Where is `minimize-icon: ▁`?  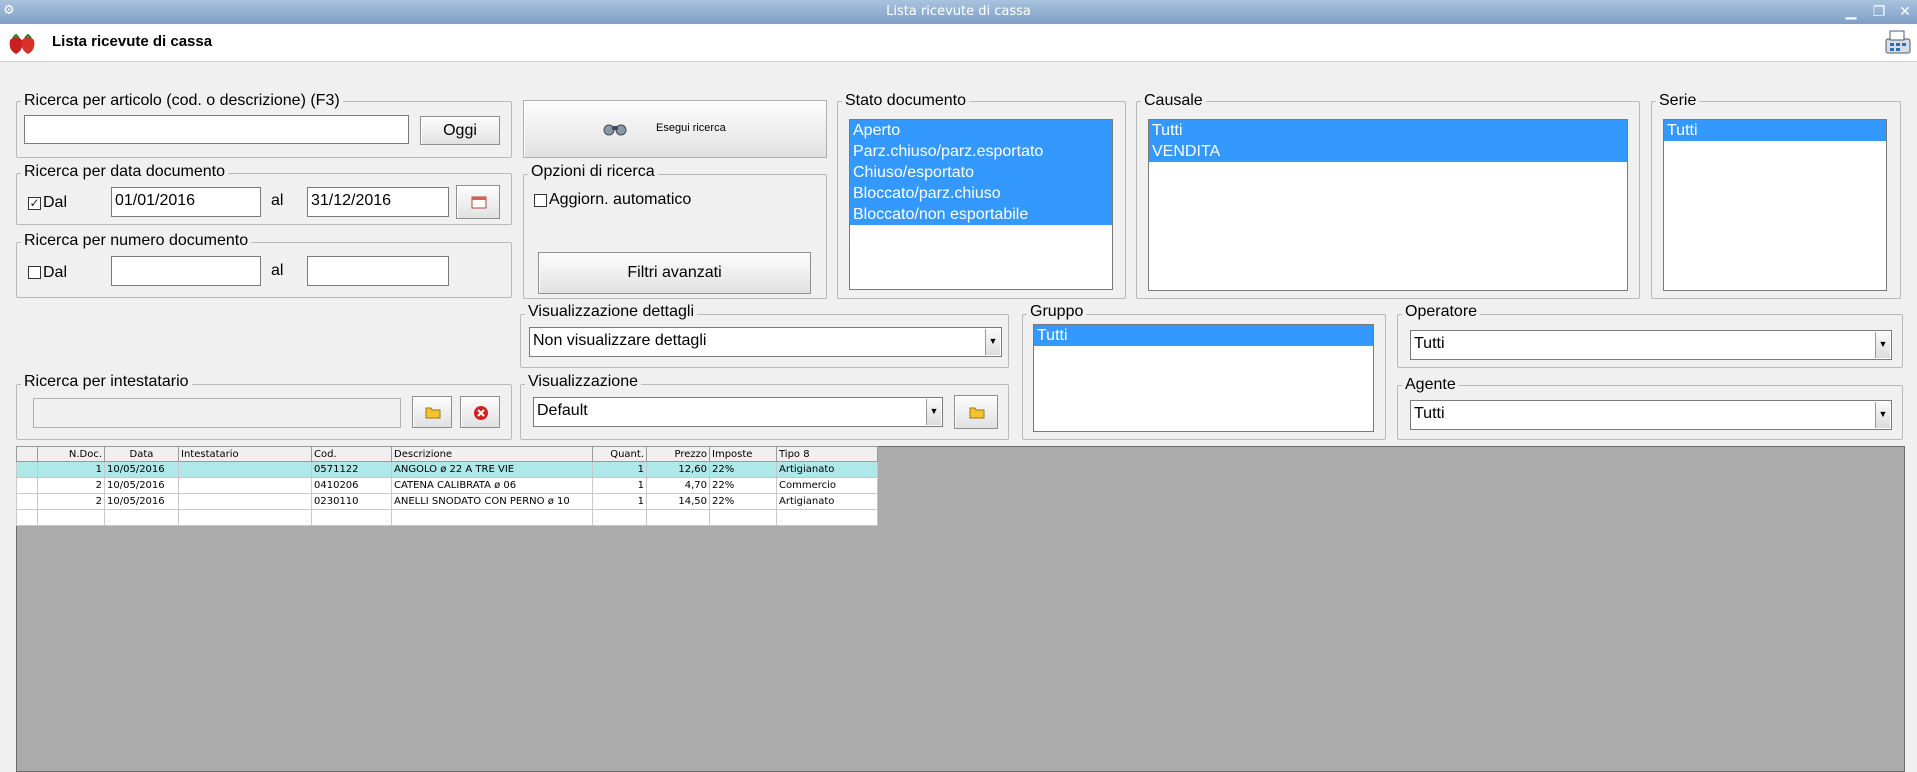
minimize-icon: ▁ is located at coordinates (1851, 12).